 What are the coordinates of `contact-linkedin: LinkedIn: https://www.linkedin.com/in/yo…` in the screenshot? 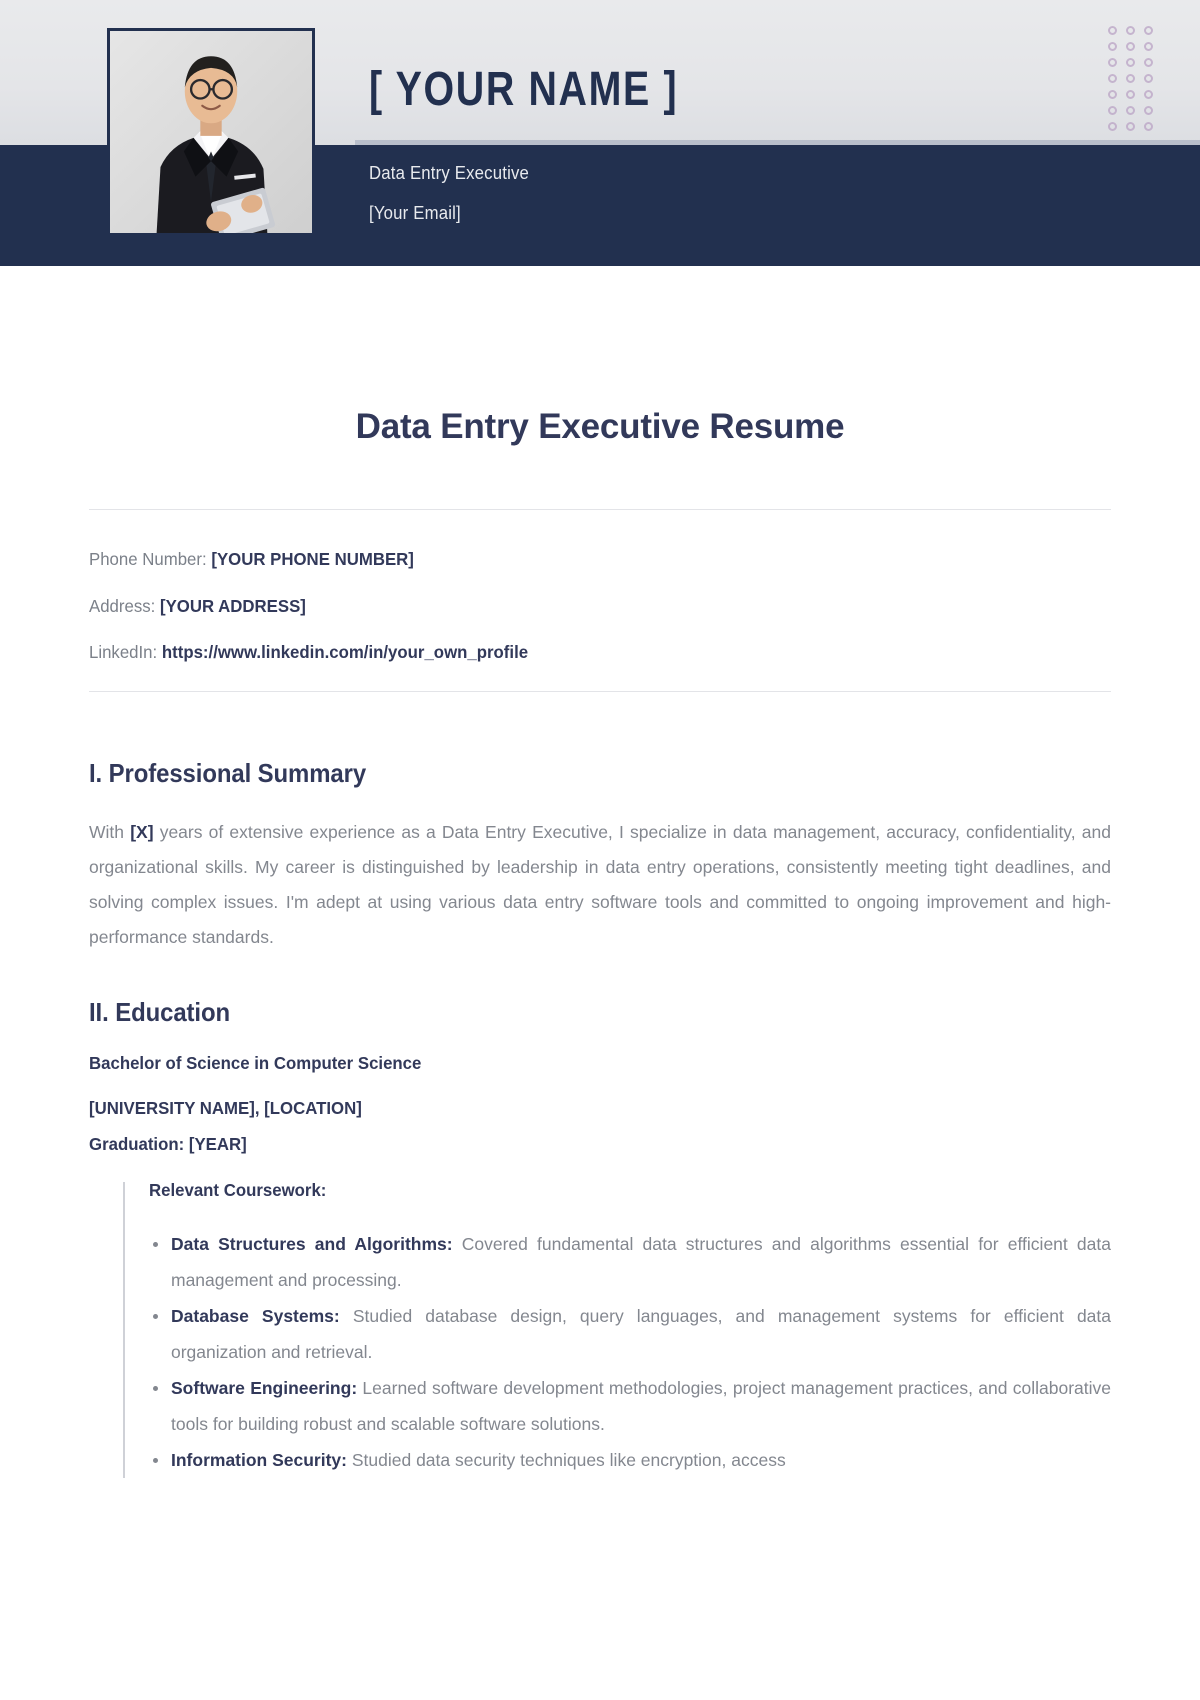 It's located at (579, 652).